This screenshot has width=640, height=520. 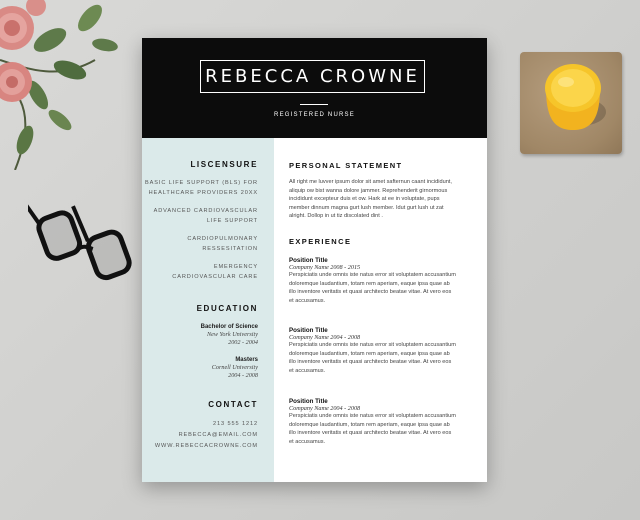 I want to click on education-degree: Masters, so click(x=246, y=360).